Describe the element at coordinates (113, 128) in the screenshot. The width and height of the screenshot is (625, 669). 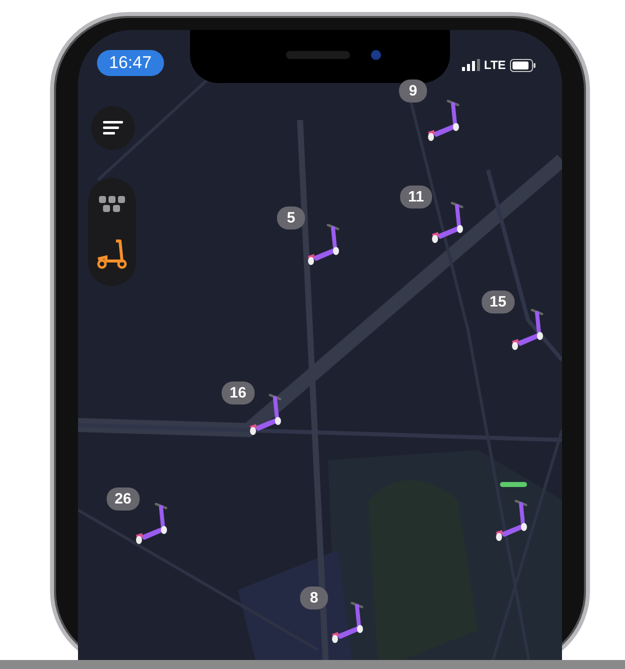
I see `menu-icon` at that location.